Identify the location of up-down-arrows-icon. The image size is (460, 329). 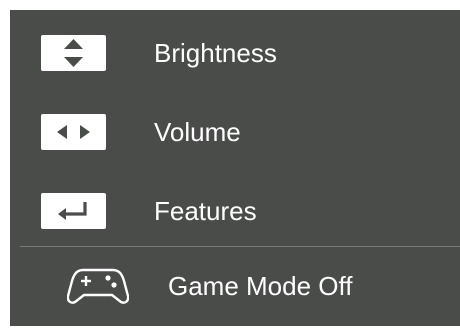
(73, 53).